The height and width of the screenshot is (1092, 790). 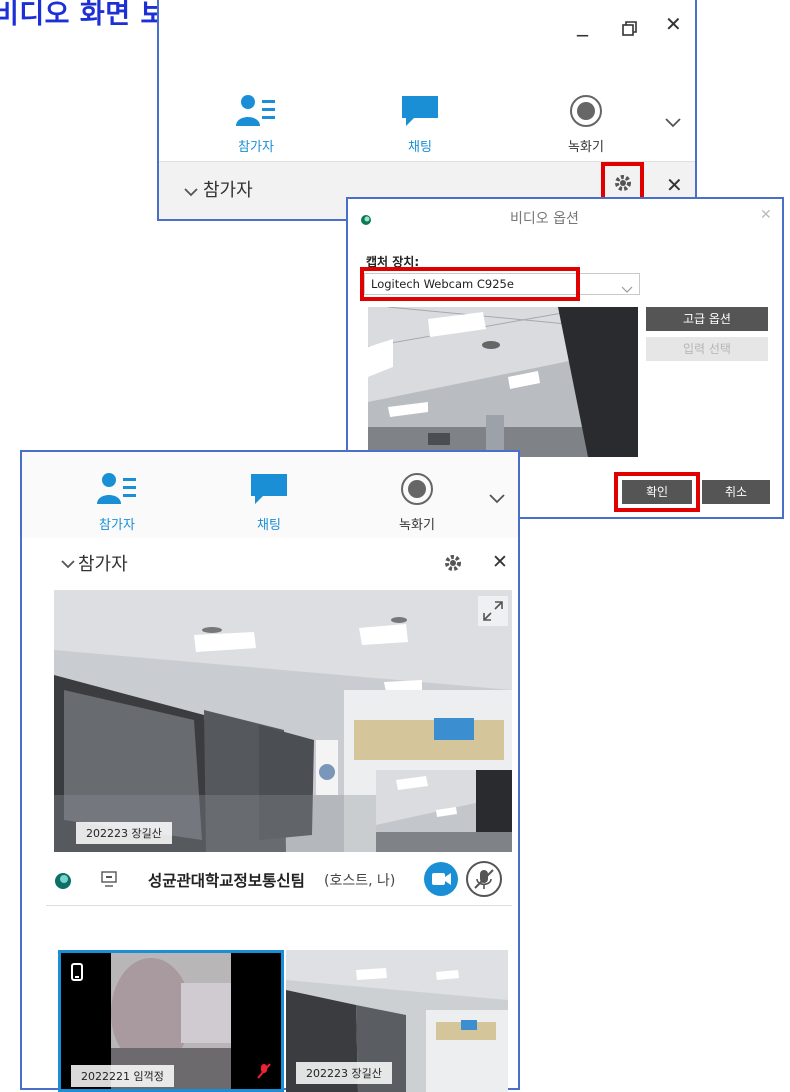 I want to click on close-icon: ✕, so click(x=673, y=24).